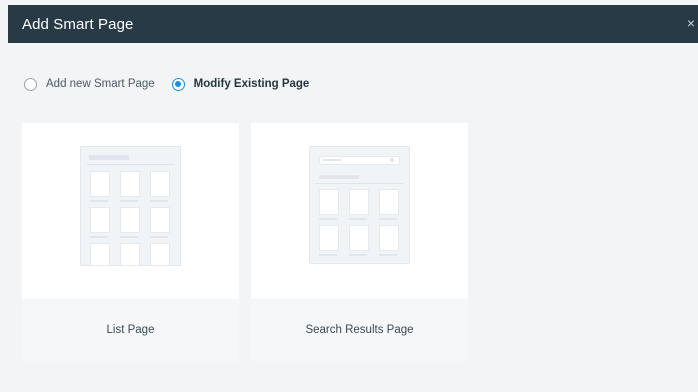 Image resolution: width=698 pixels, height=392 pixels. What do you see at coordinates (100, 84) in the screenshot?
I see `radio-label-add-new: Add new Smart Page` at bounding box center [100, 84].